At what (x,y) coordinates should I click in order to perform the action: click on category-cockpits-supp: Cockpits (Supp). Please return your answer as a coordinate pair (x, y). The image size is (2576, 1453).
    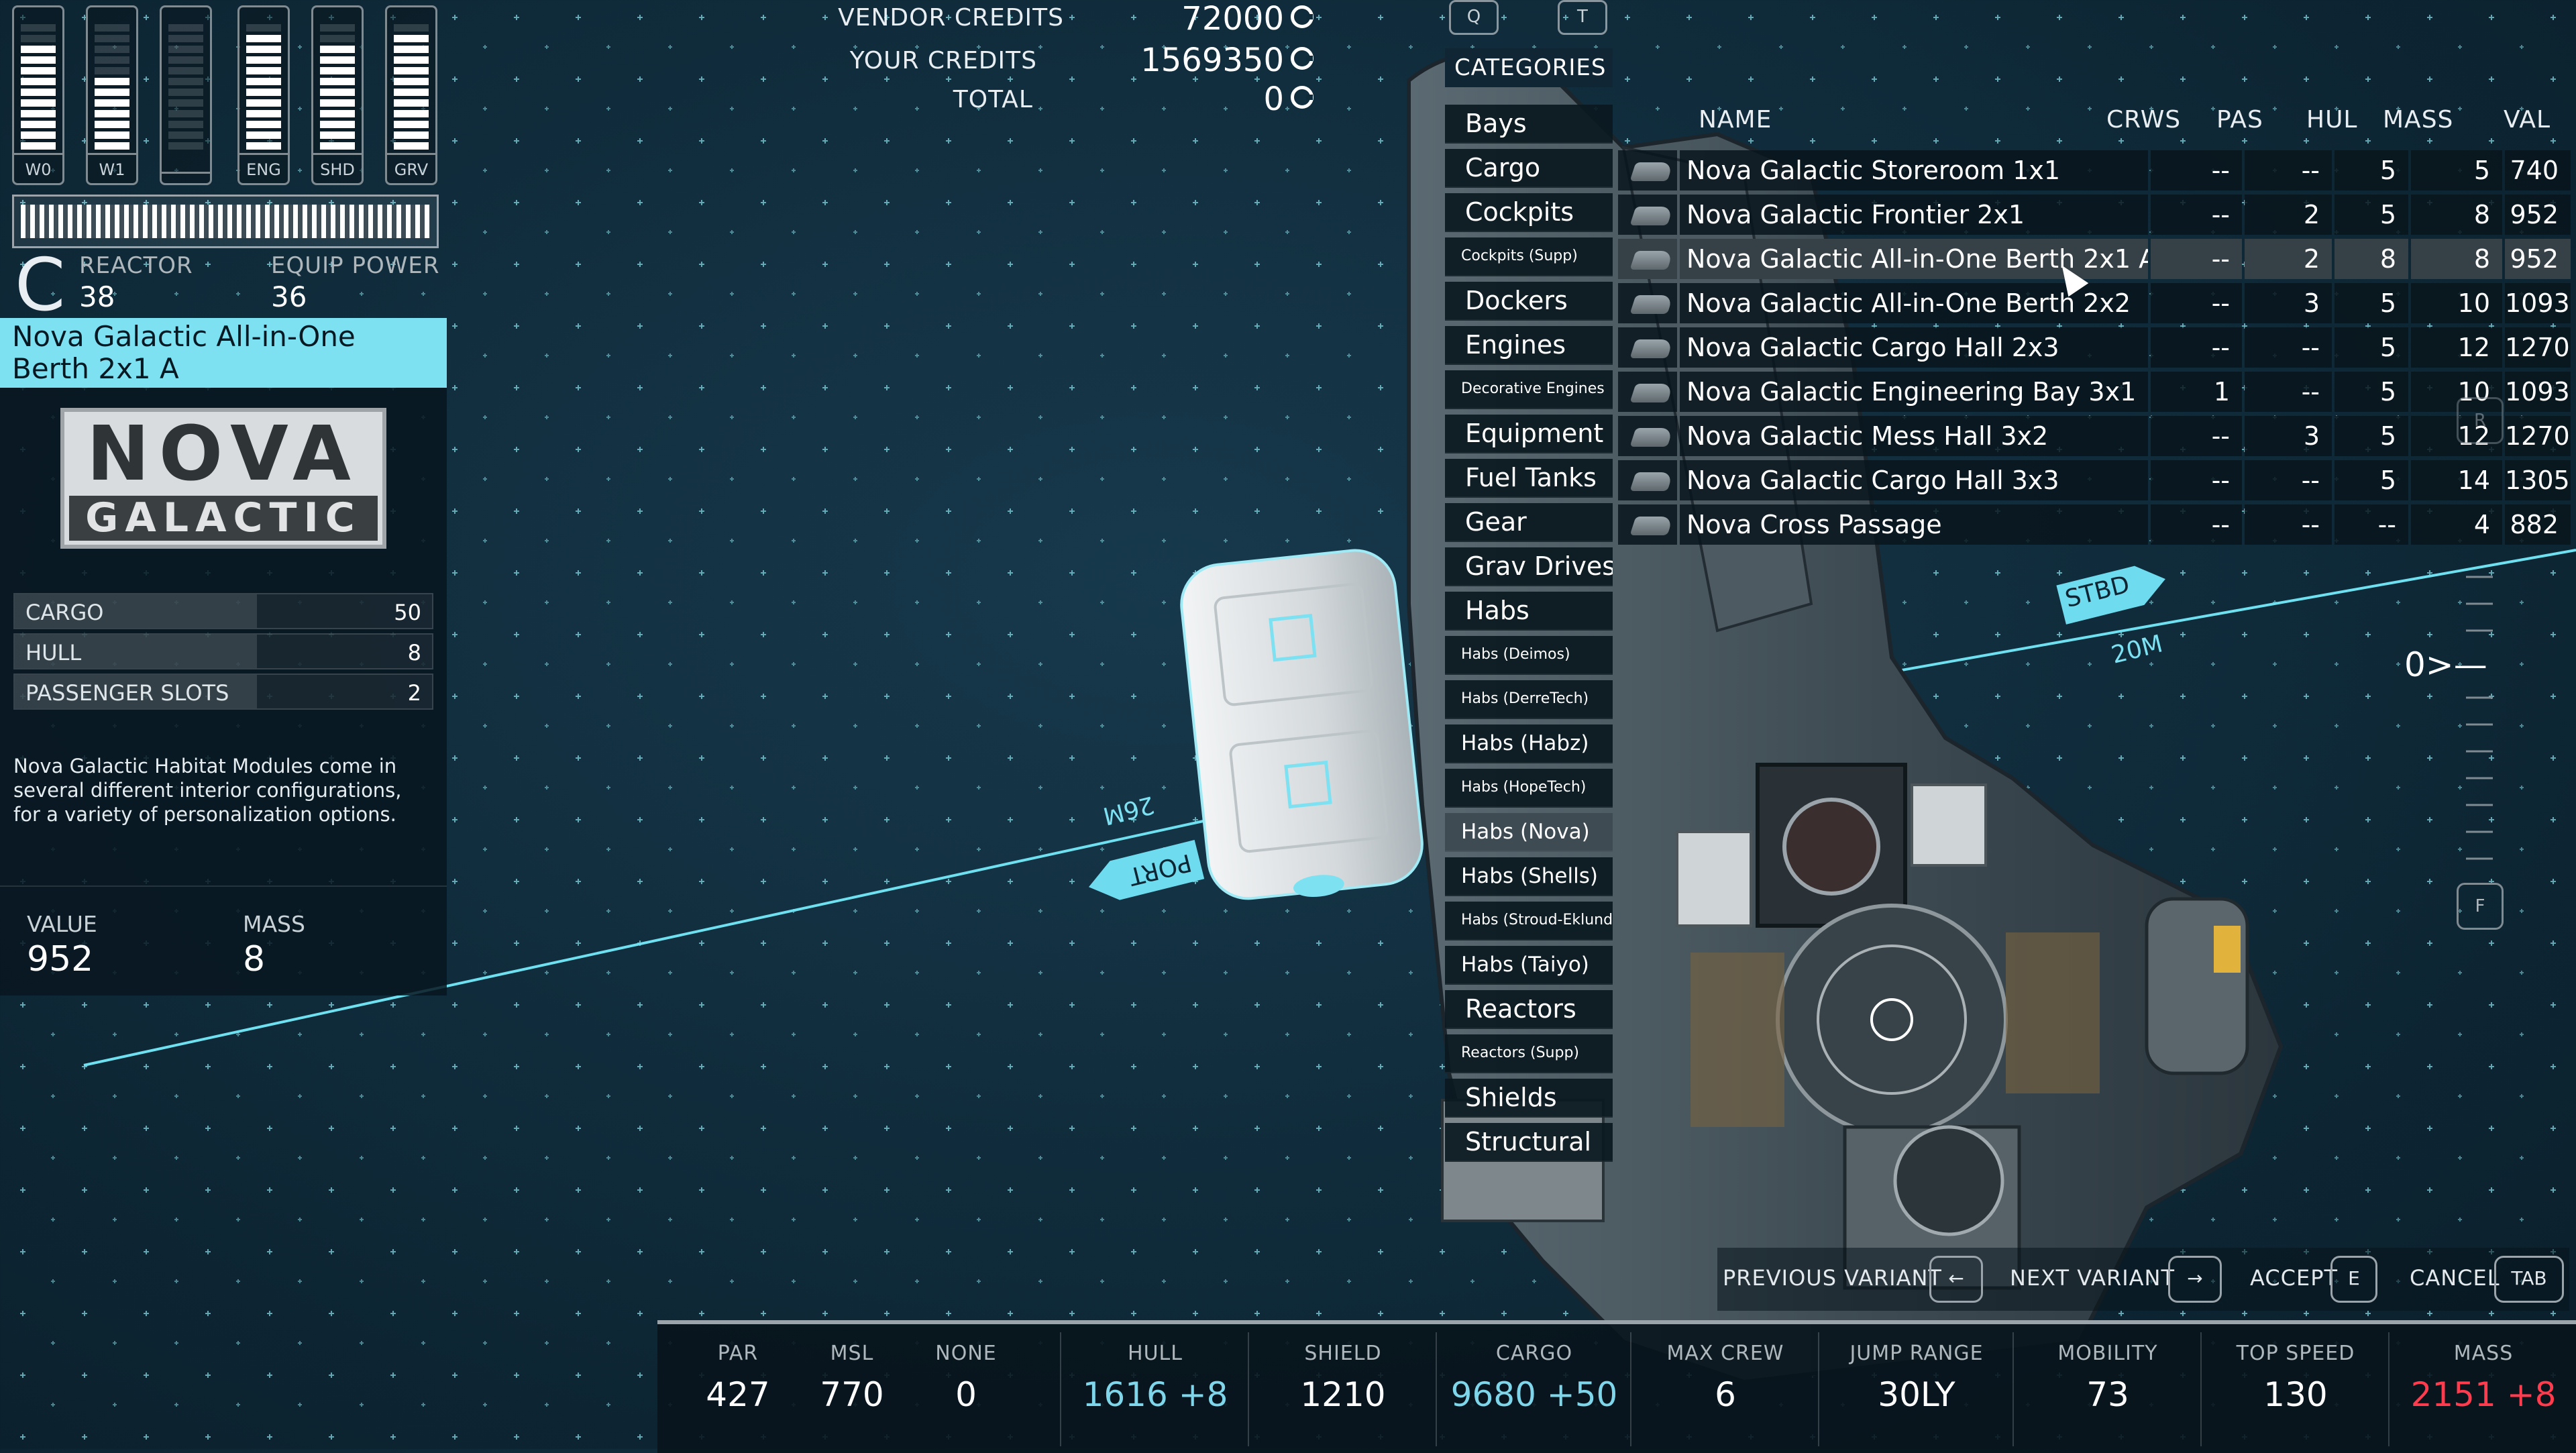
    Looking at the image, I should click on (1529, 257).